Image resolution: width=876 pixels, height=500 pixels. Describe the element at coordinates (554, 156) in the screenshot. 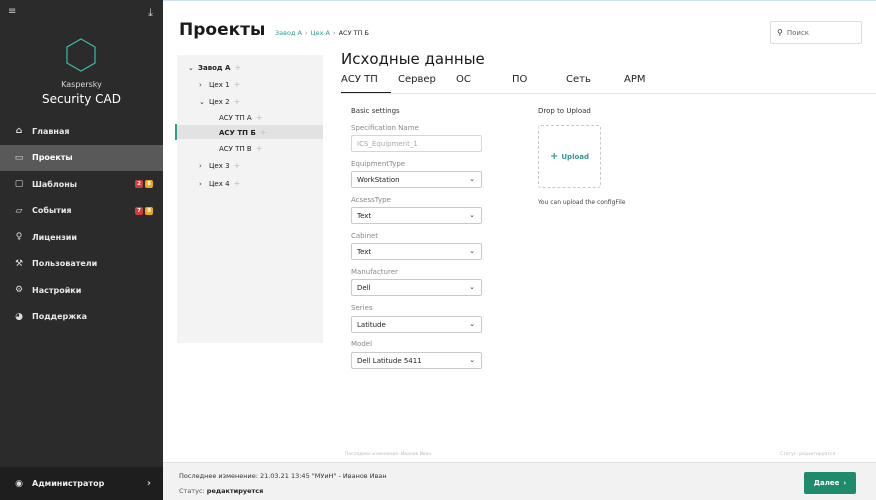

I see `plus-icon: +` at that location.